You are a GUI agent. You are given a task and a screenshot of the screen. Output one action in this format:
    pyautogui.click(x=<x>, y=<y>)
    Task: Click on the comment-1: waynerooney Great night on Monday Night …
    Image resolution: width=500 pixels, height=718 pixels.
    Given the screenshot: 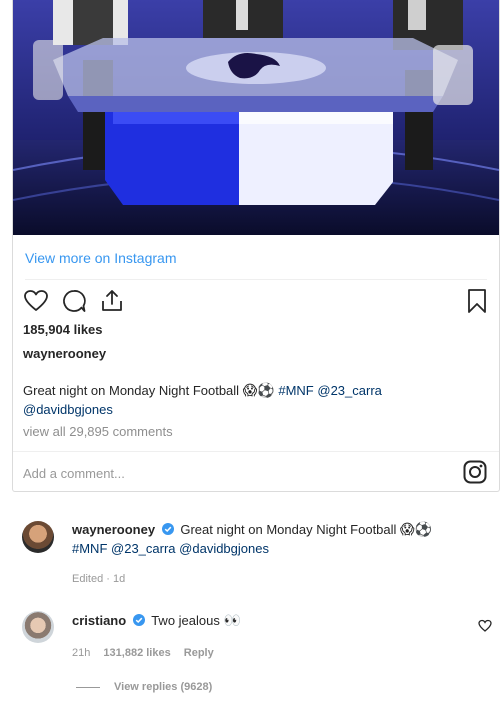 What is the action you would take?
    pyautogui.click(x=282, y=539)
    